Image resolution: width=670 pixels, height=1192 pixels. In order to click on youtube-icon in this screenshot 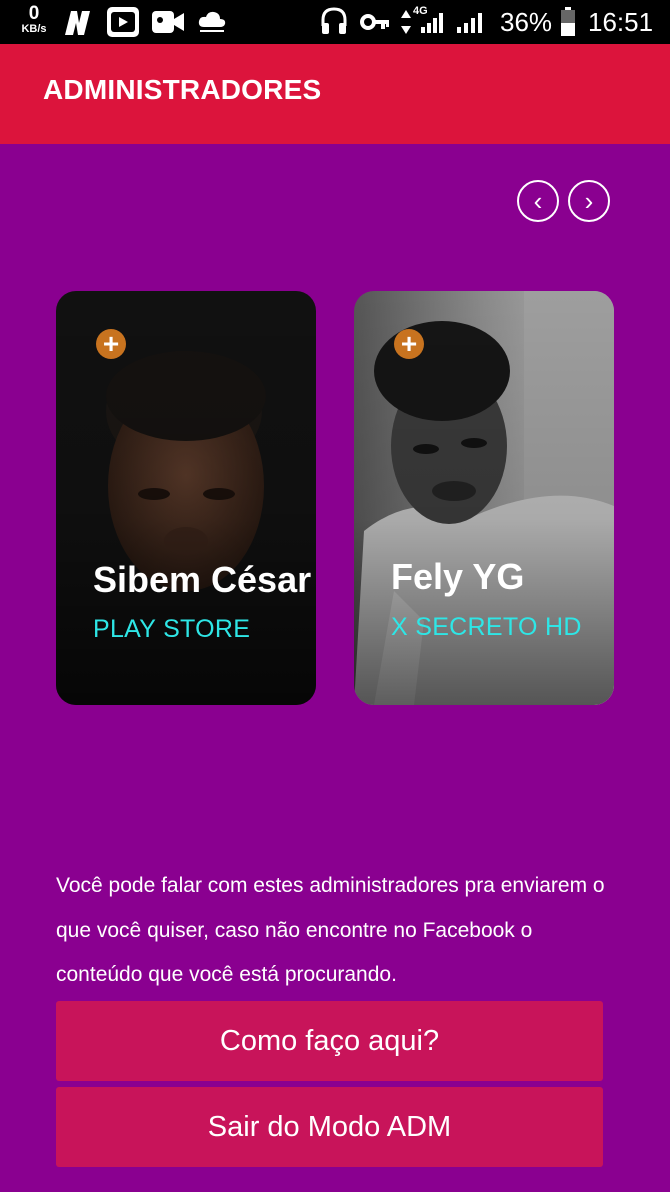, I will do `click(123, 22)`.